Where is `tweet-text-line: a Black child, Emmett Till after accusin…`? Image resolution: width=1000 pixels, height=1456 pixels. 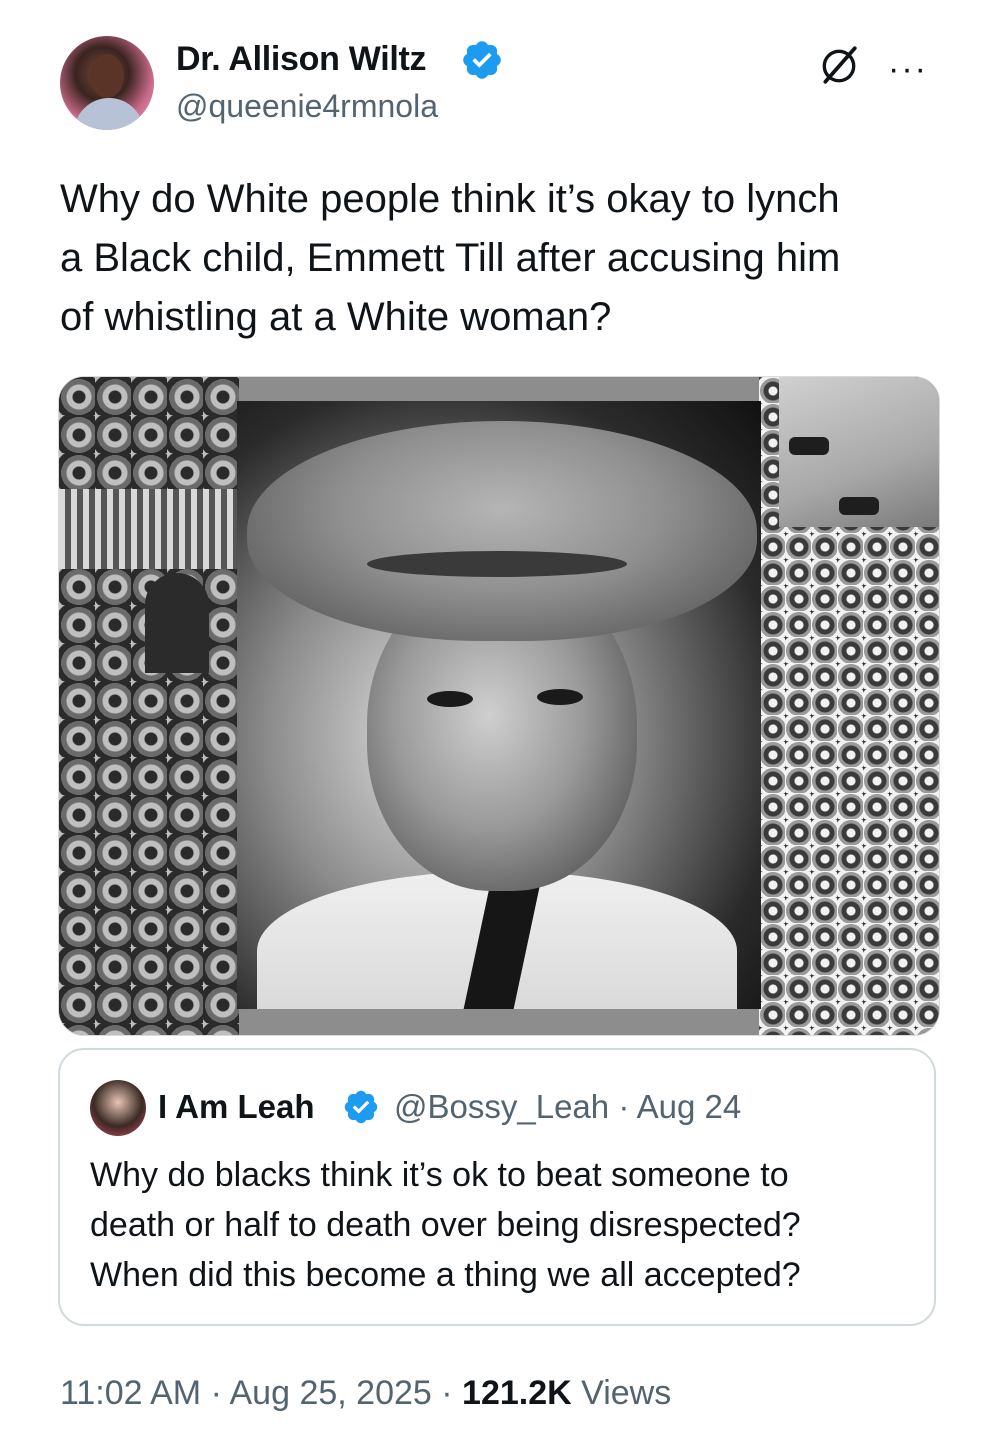
tweet-text-line: a Black child, Emmett Till after accusin… is located at coordinates (450, 258).